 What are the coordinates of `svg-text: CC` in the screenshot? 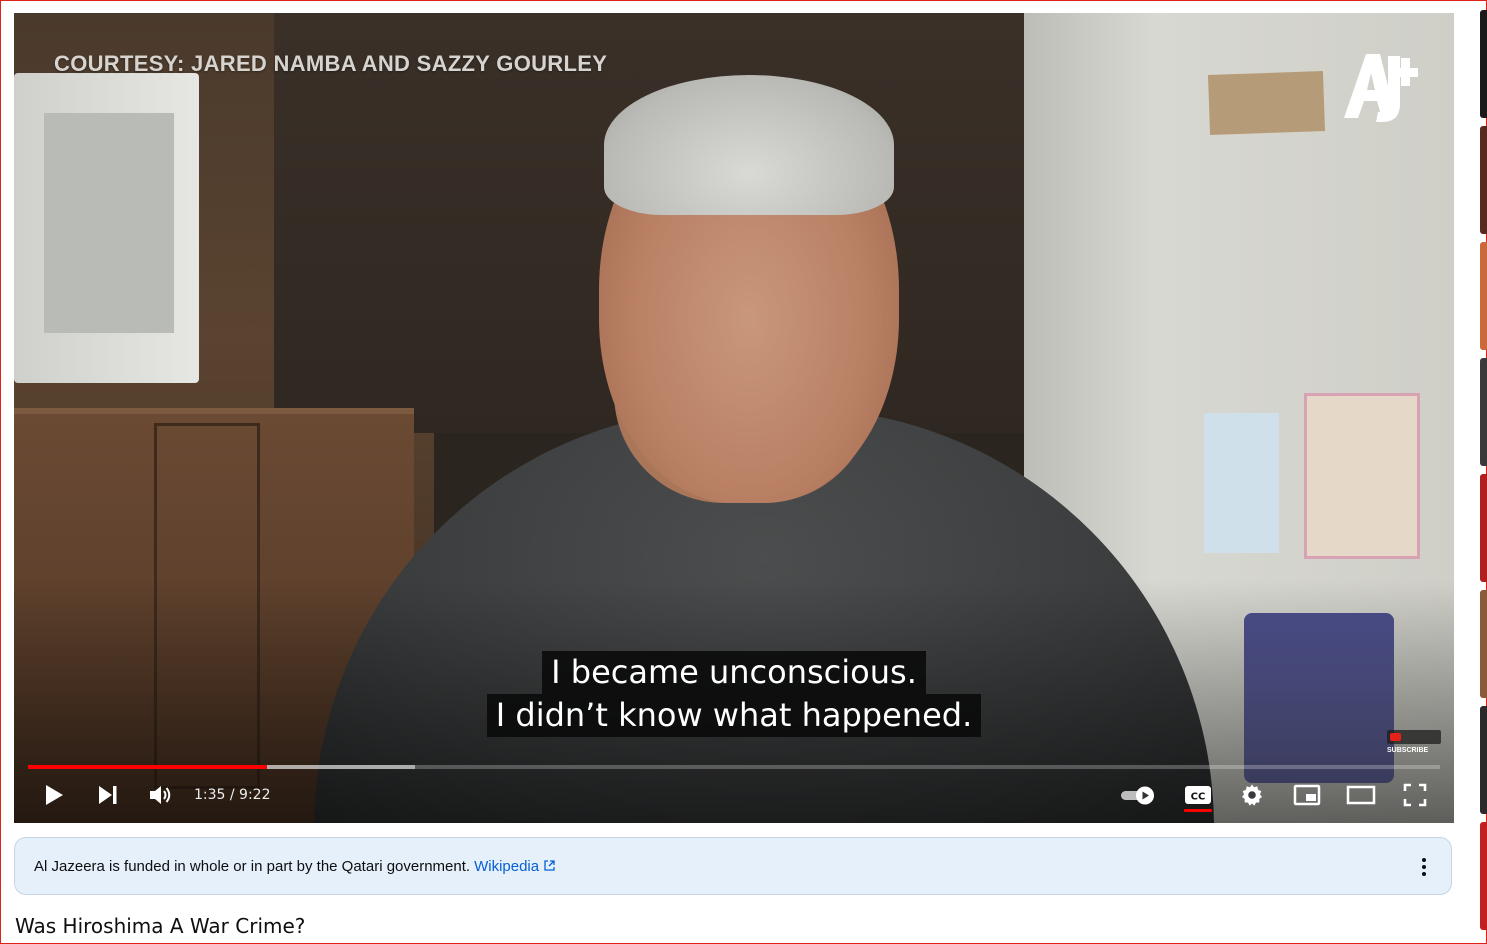 It's located at (1198, 797).